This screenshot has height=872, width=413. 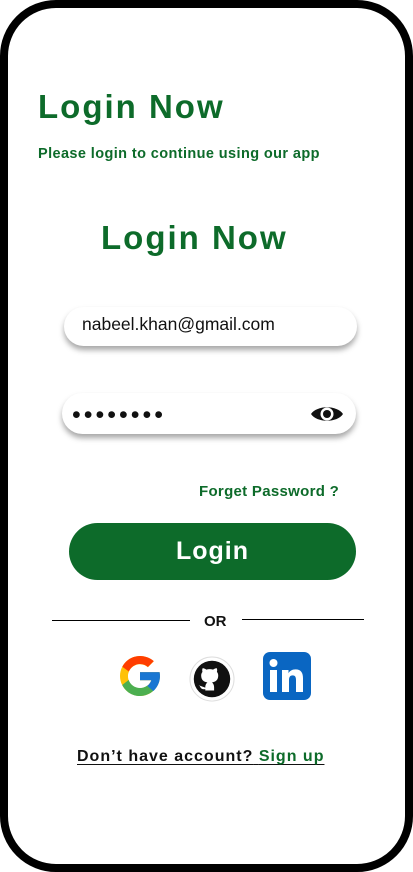 What do you see at coordinates (212, 679) in the screenshot?
I see `github-icon` at bounding box center [212, 679].